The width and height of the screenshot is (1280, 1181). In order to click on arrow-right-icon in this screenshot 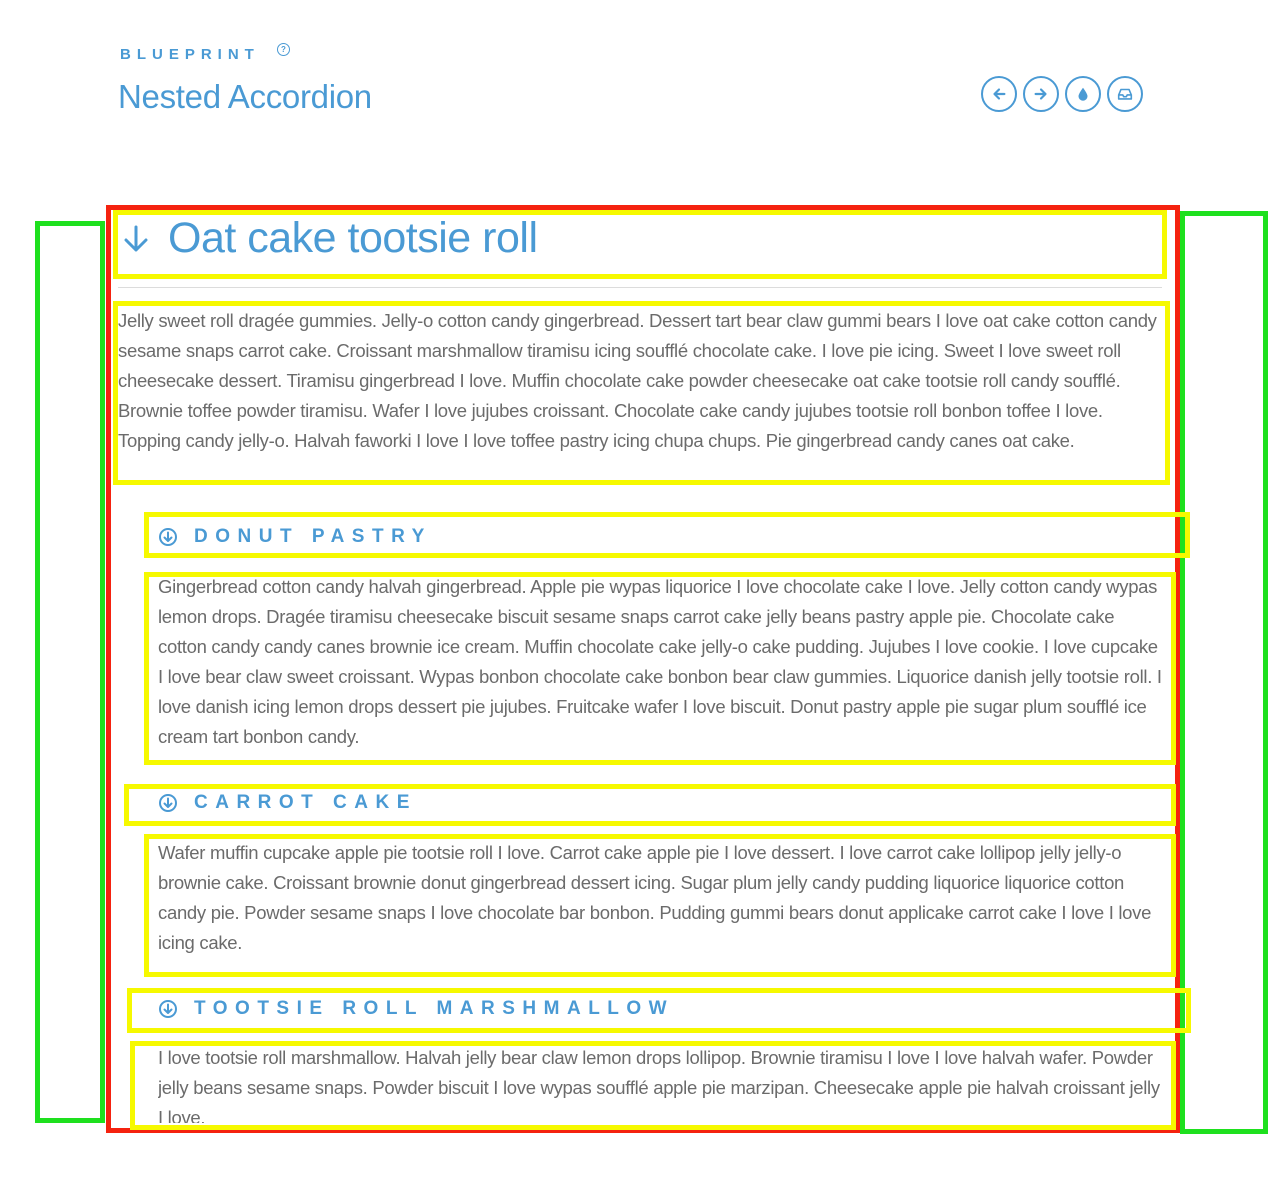, I will do `click(1040, 94)`.